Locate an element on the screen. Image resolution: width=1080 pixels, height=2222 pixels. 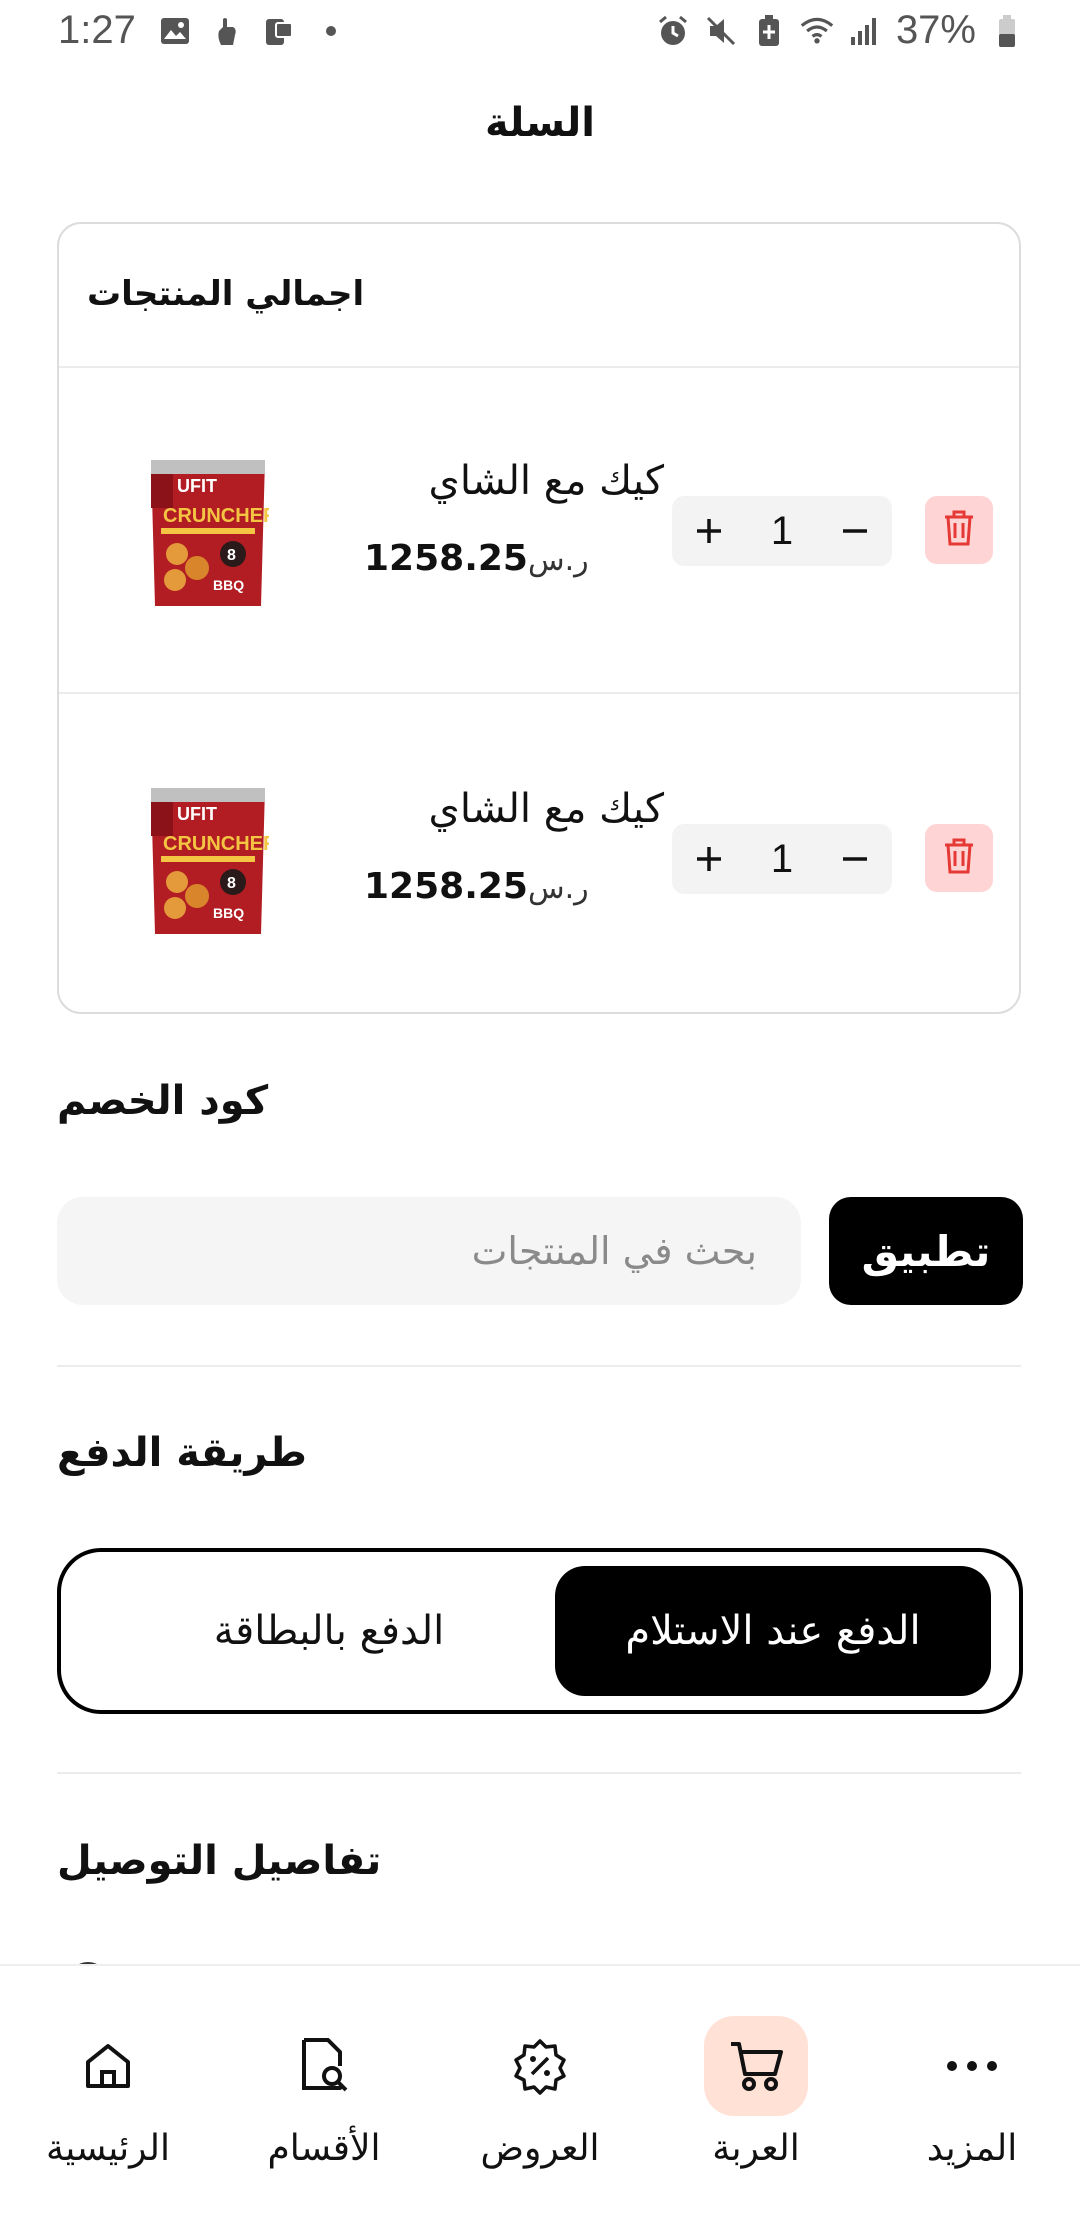
cart-card-header: اجمالي المنتجات is located at coordinates (539, 296).